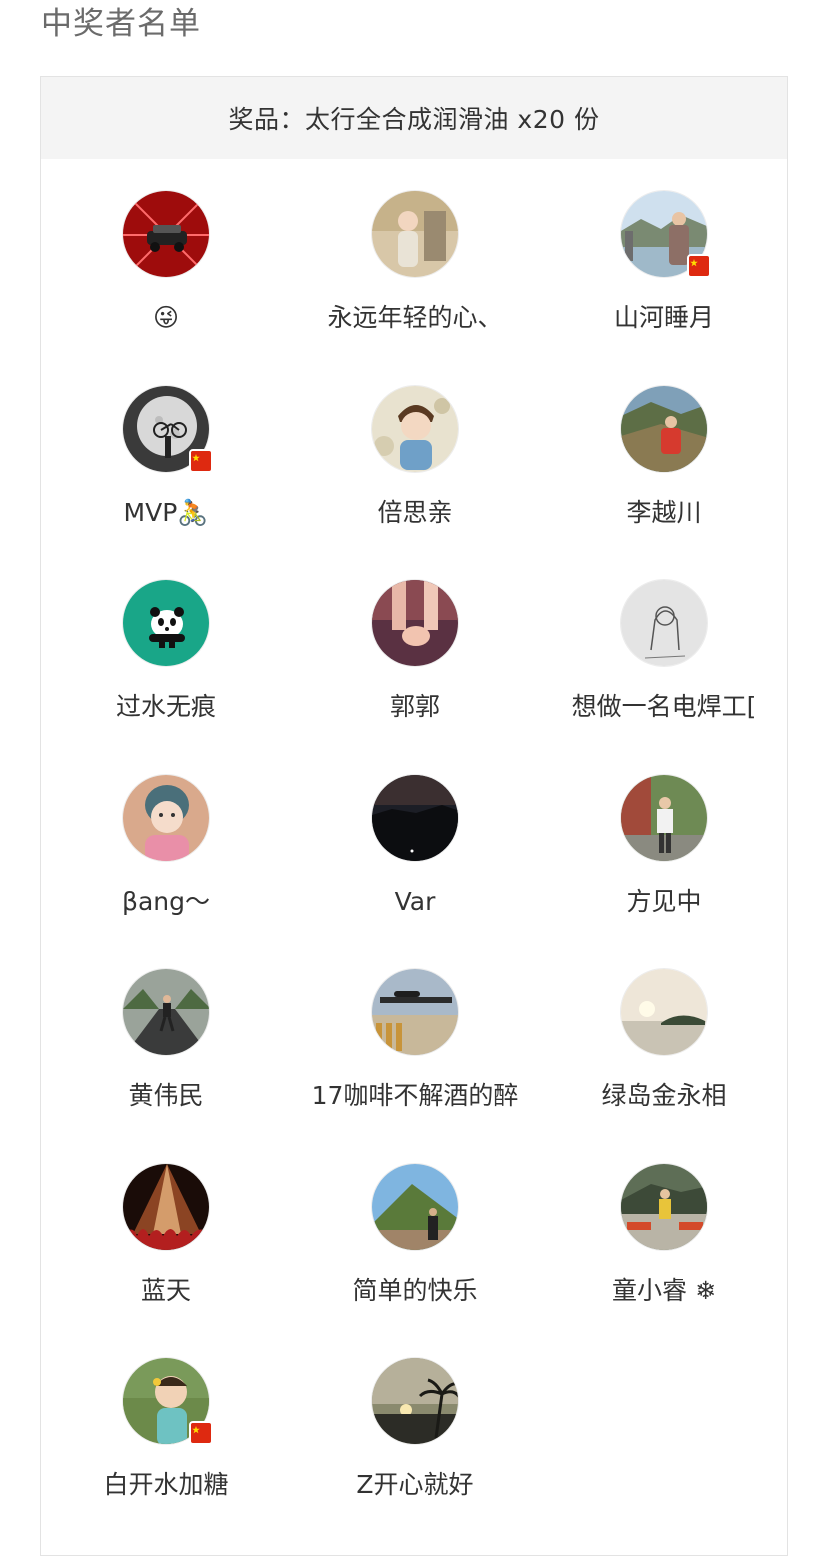 The height and width of the screenshot is (1556, 828). I want to click on winner-item: 永远年轻的心、, so click(415, 275).